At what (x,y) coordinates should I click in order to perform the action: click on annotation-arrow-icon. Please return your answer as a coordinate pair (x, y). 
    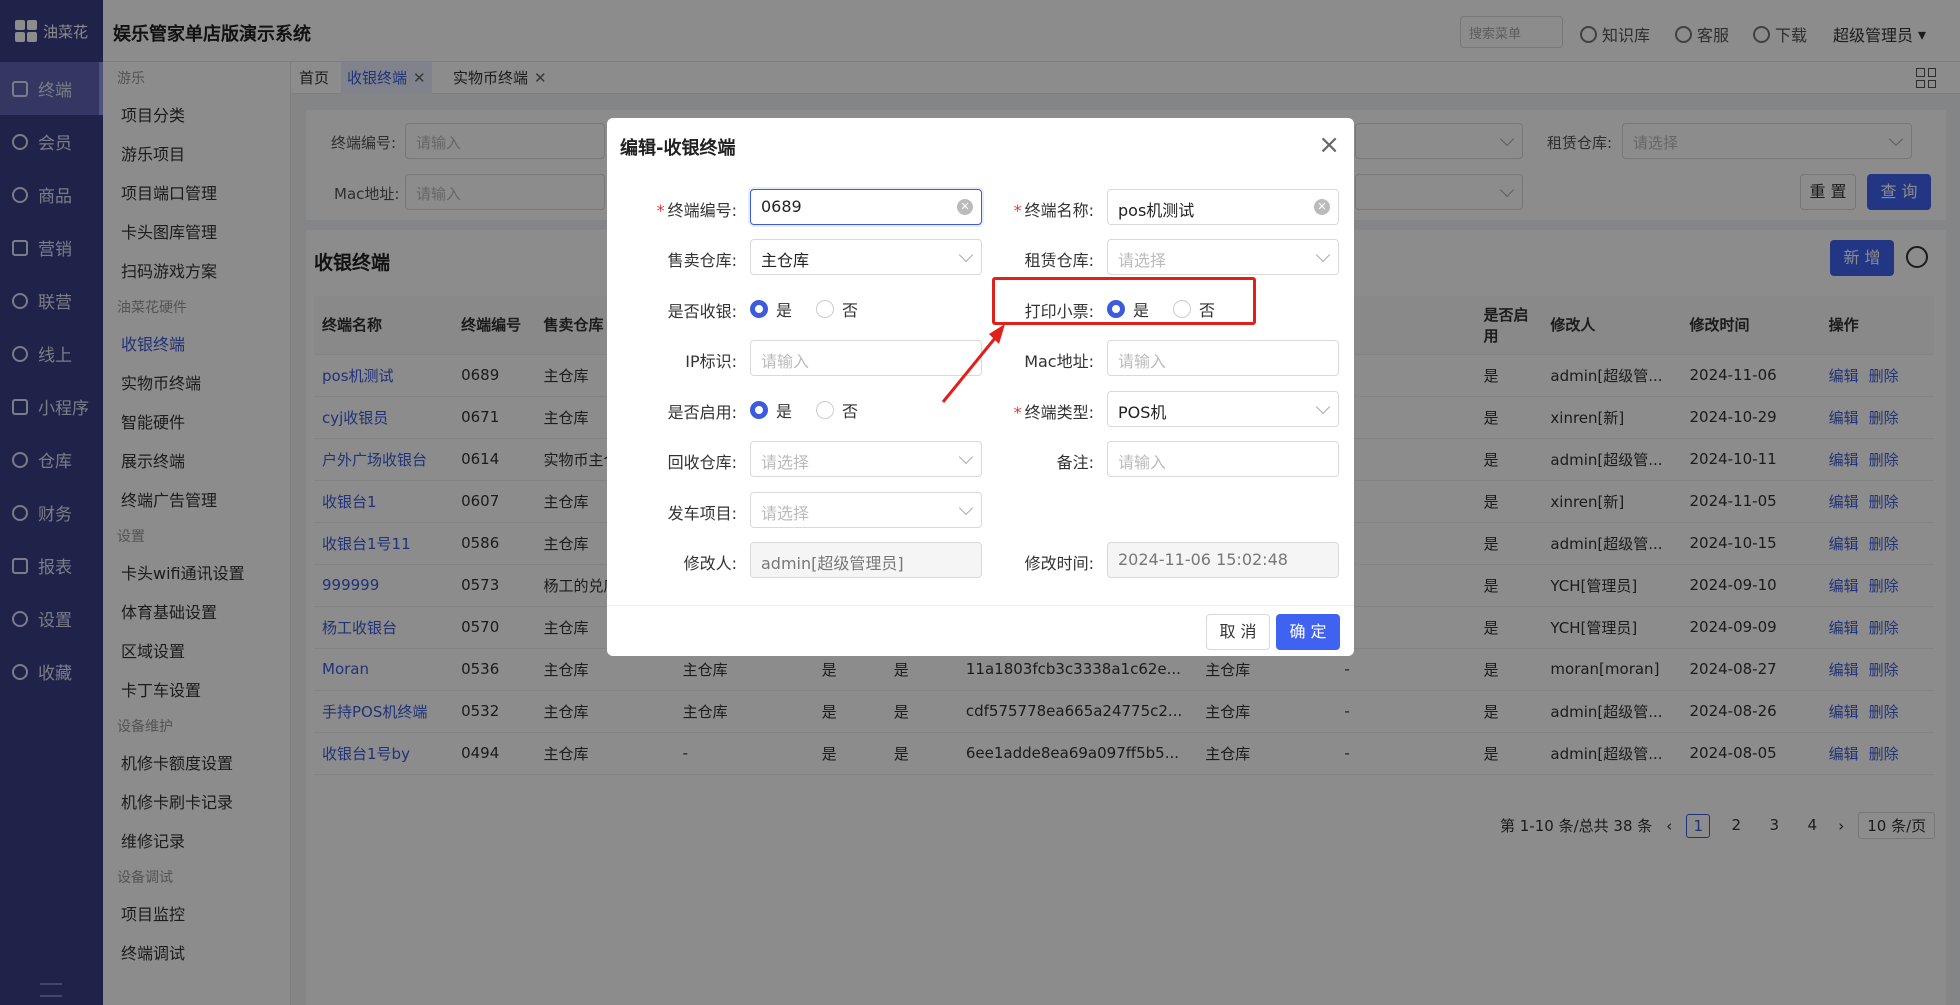
    Looking at the image, I should click on (973, 363).